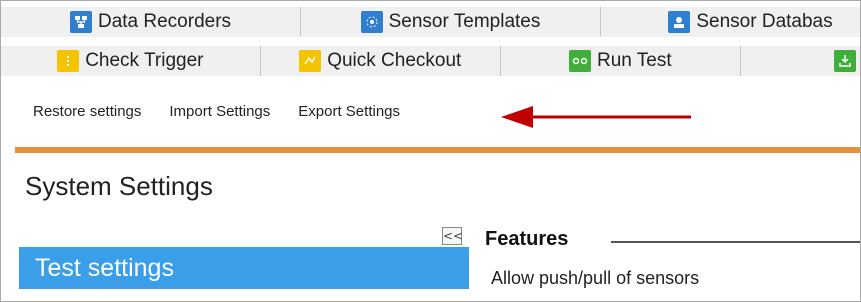  I want to click on tab-sensor-templates: Sensor Templates, so click(451, 22).